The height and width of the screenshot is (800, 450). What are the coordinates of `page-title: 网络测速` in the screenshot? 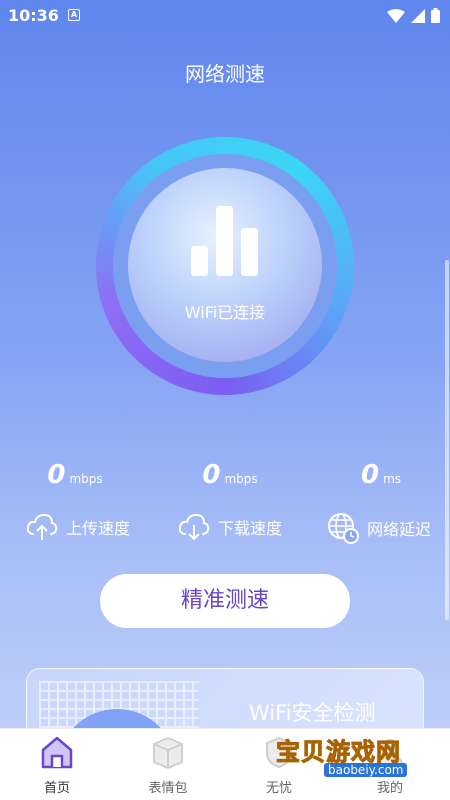 It's located at (225, 74).